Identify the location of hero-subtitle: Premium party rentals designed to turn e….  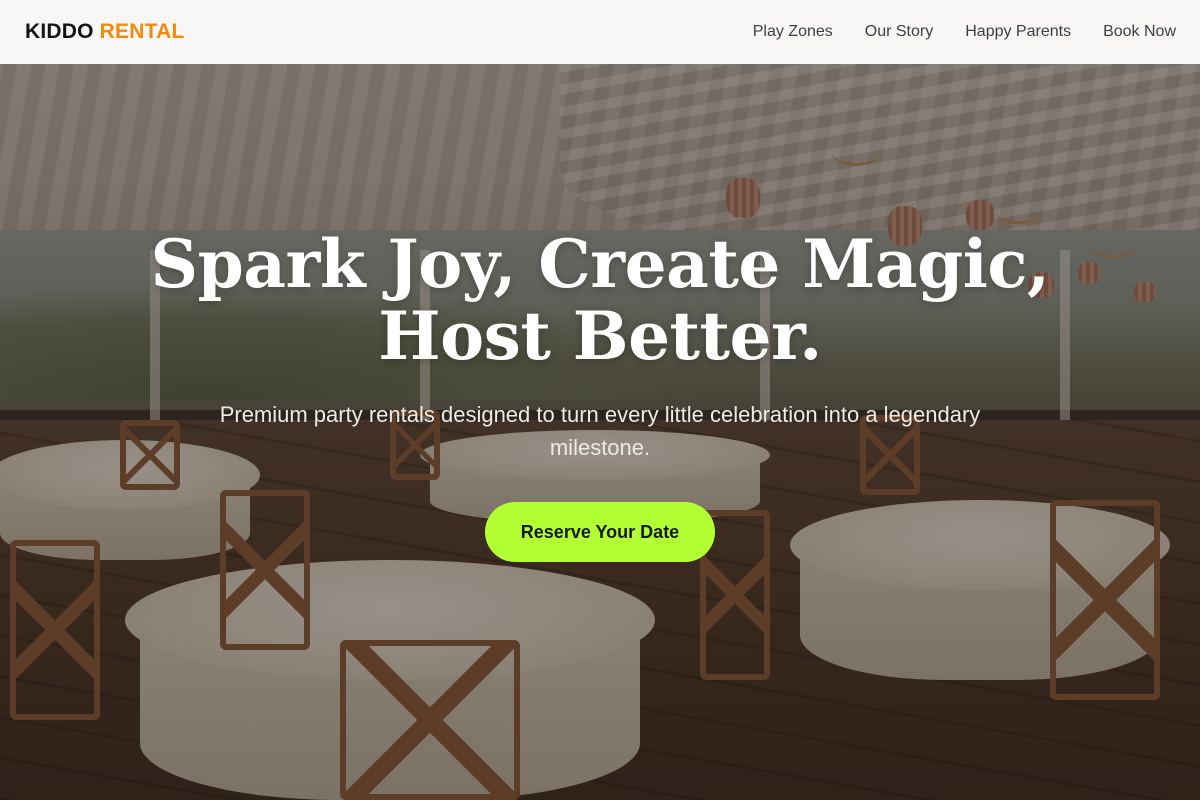
(600, 431).